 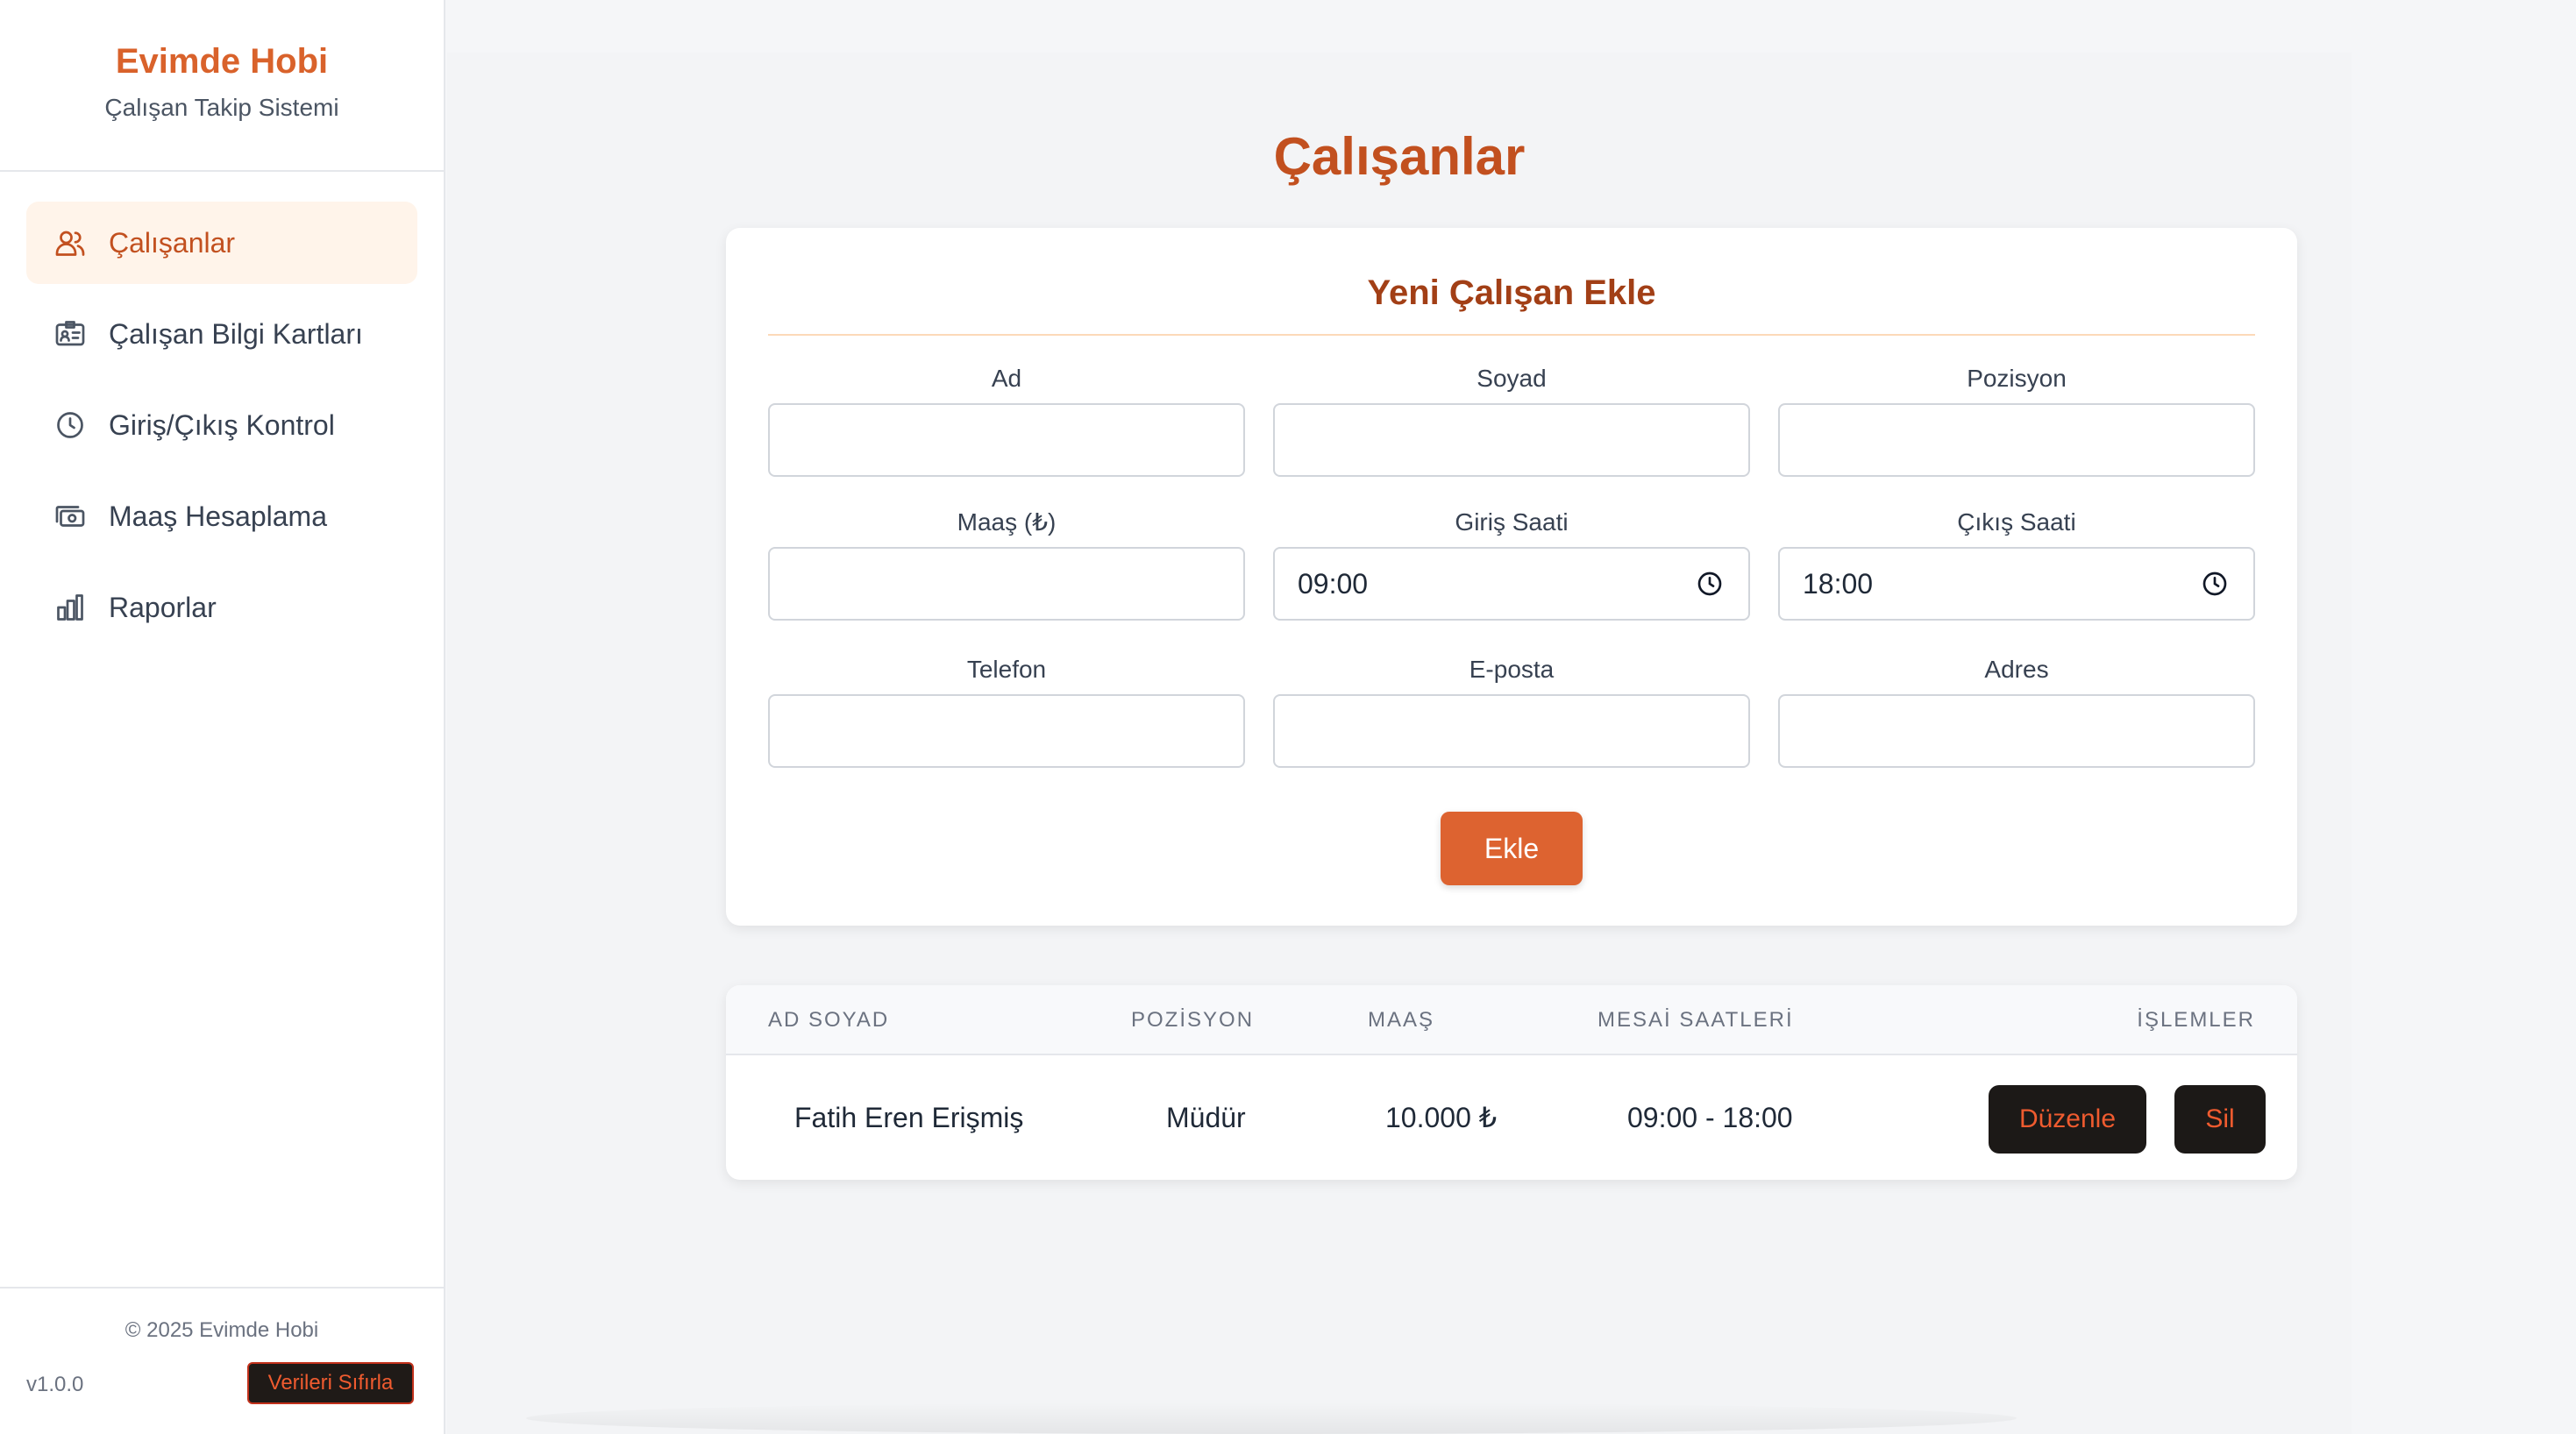 I want to click on sidebar-item-maas: Maaş Hesaplama, so click(x=221, y=516).